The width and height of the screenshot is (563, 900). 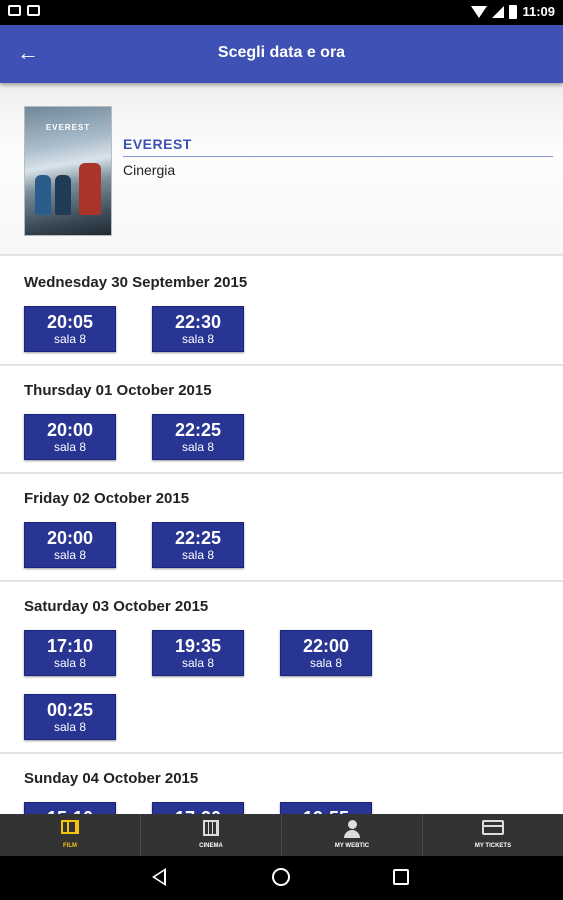 I want to click on calendar-icon, so click(x=211, y=828).